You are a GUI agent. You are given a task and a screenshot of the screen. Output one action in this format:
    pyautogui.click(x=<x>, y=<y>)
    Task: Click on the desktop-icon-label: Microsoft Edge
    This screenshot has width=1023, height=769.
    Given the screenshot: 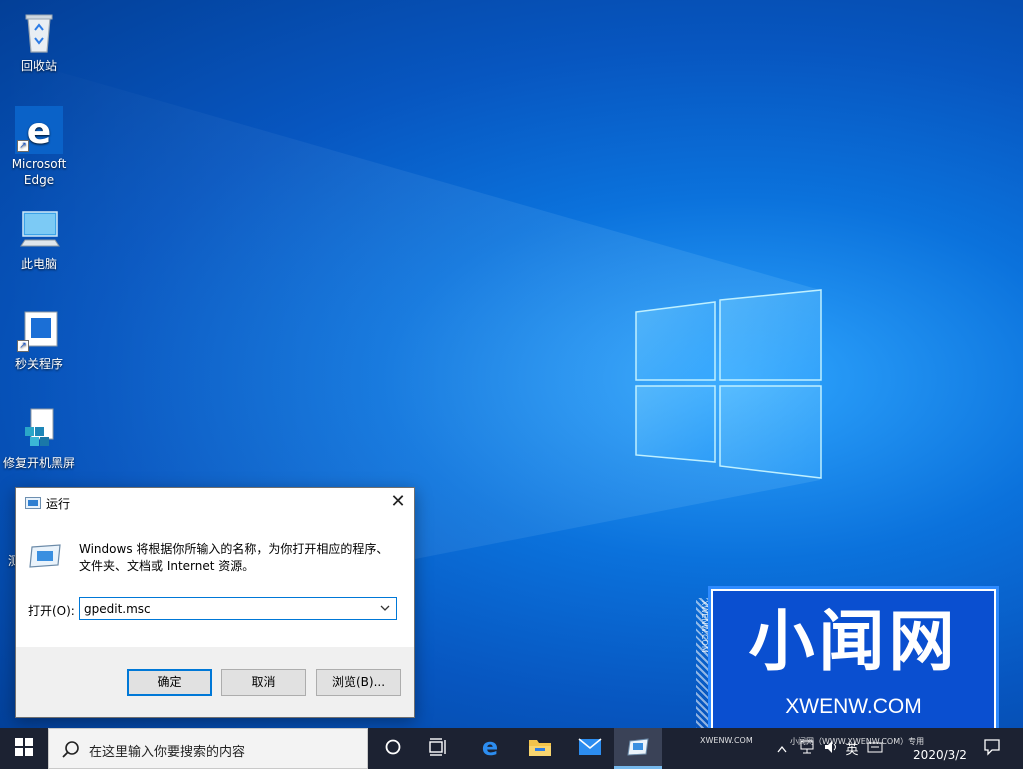 What is the action you would take?
    pyautogui.click(x=39, y=172)
    